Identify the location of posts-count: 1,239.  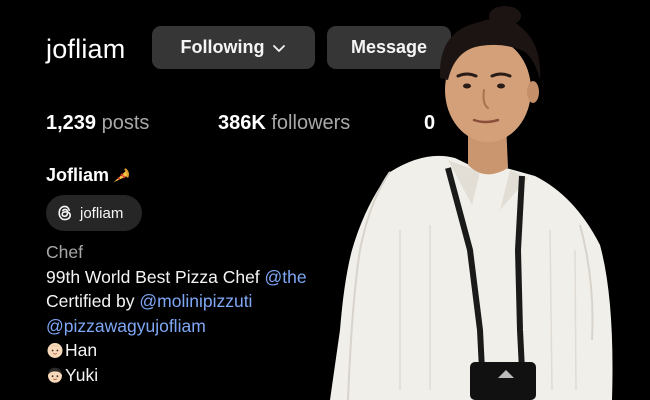
(71, 123).